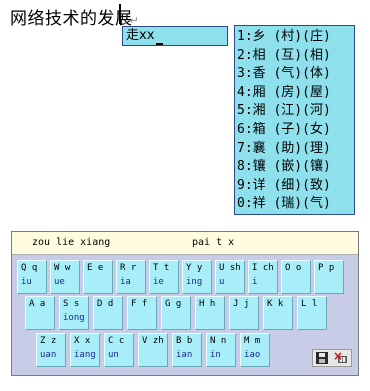 This screenshot has width=370, height=391. Describe the element at coordinates (40, 313) in the screenshot. I see `key-a: A a` at that location.